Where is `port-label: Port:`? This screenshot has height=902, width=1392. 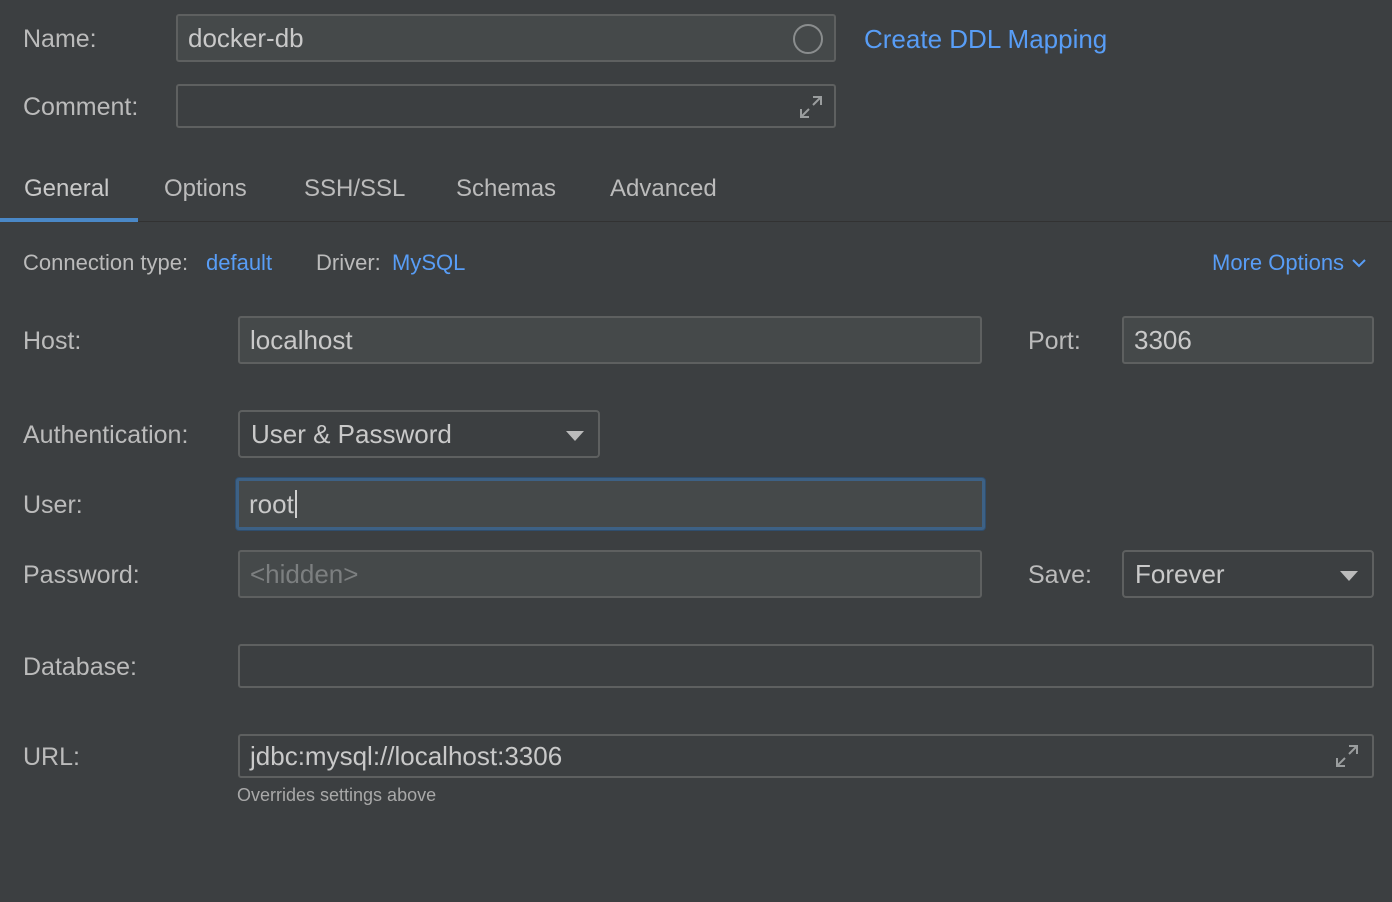
port-label: Port: is located at coordinates (1054, 341).